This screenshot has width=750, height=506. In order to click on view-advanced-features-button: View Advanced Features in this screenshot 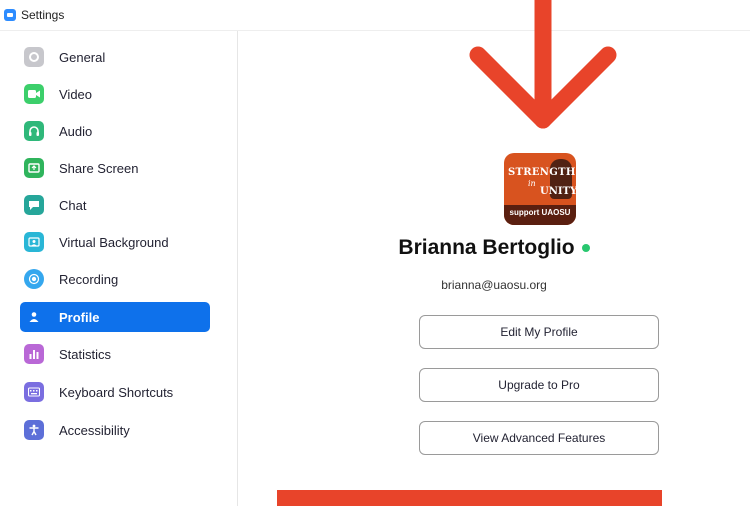, I will do `click(539, 438)`.